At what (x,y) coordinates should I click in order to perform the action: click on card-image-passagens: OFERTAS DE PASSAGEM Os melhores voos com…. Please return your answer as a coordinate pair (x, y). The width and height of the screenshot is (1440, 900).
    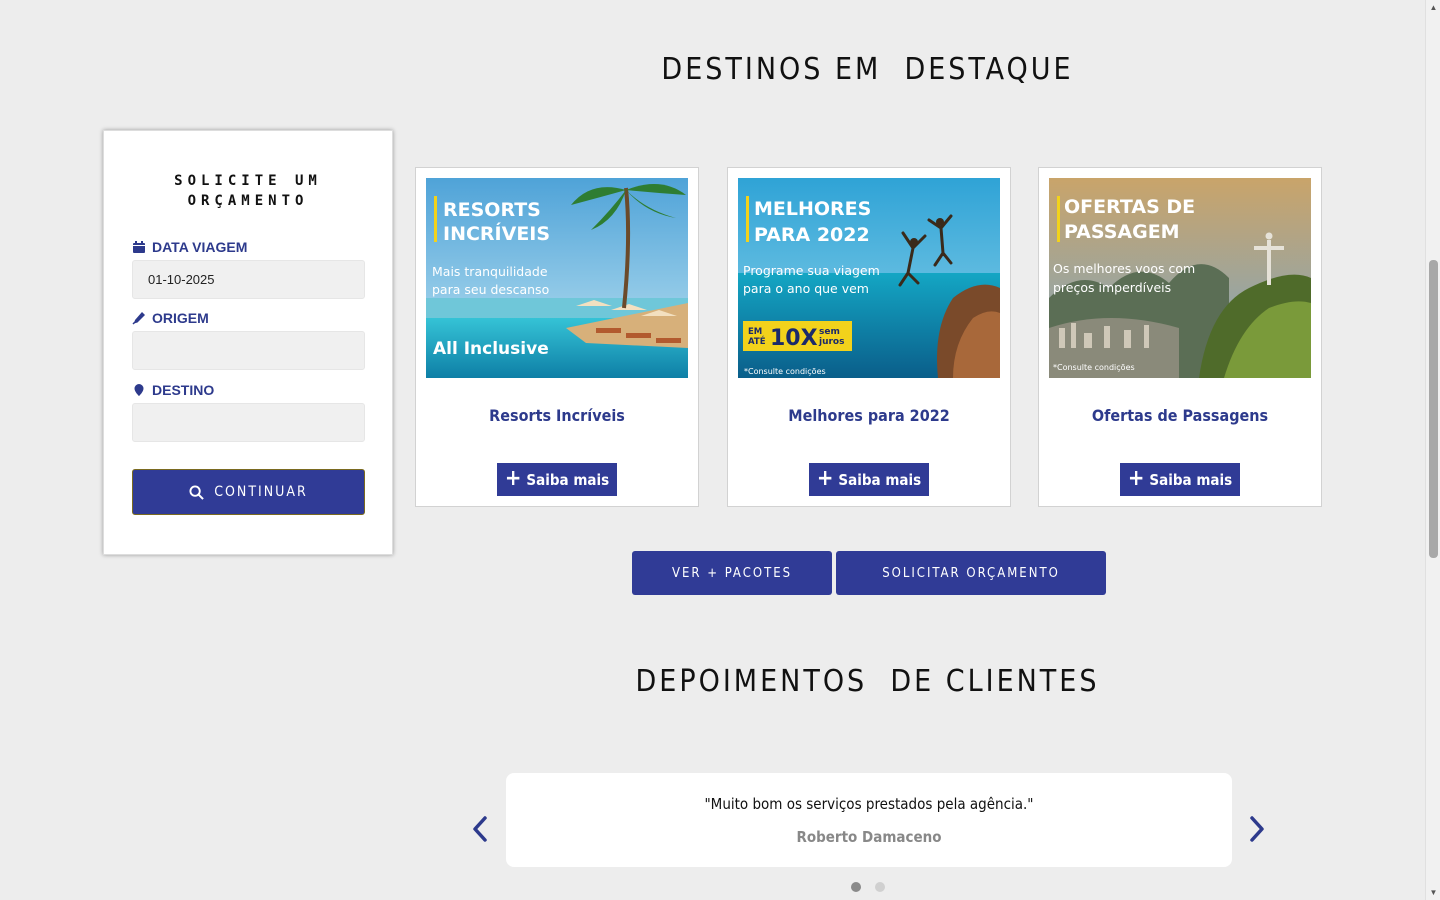
    Looking at the image, I should click on (1180, 278).